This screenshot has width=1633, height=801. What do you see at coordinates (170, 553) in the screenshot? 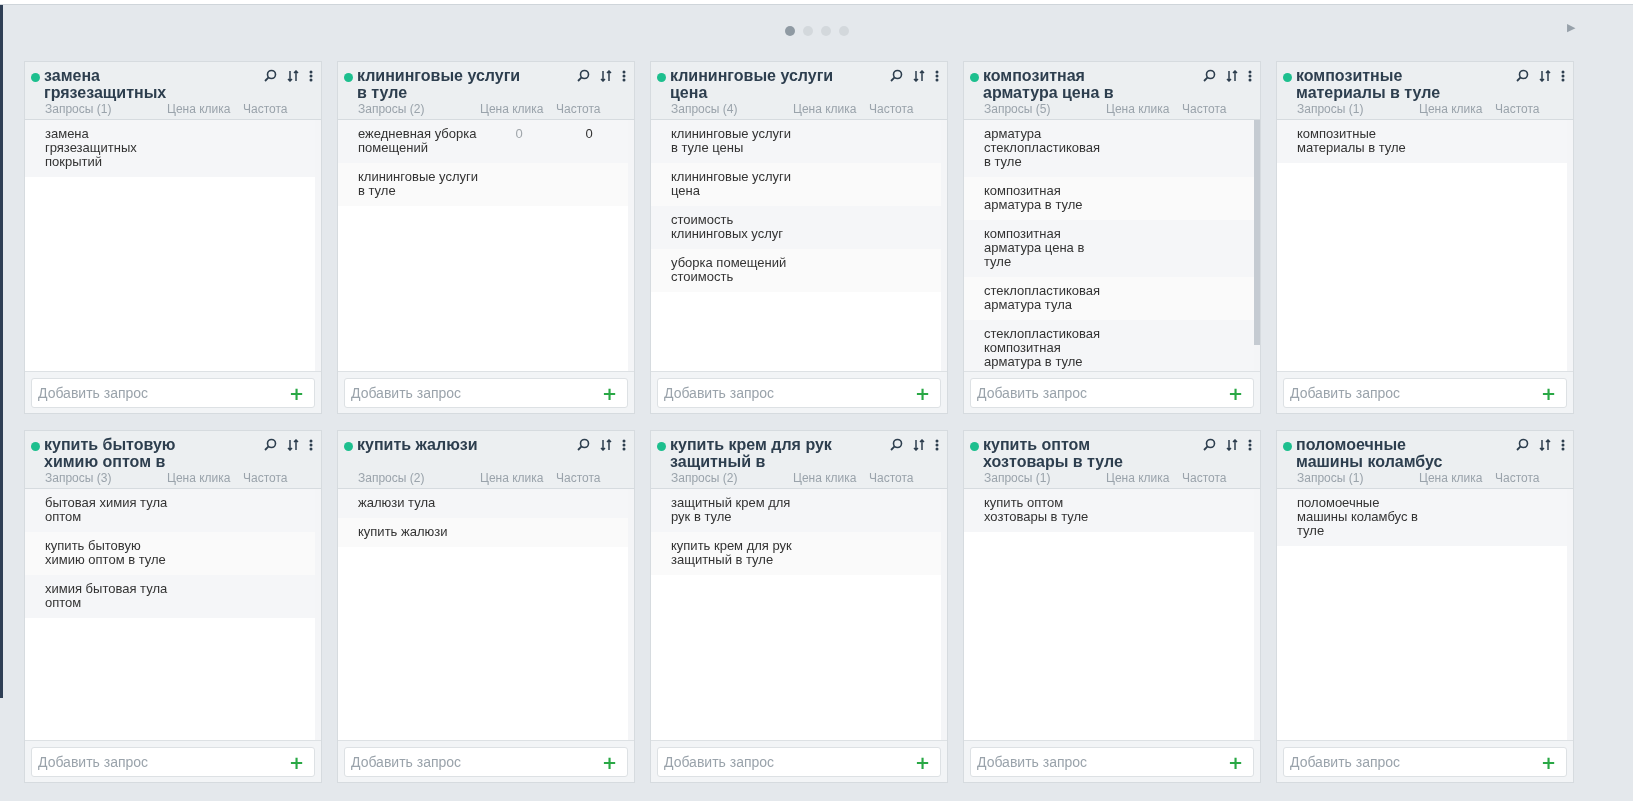
I see `query-row: купить бытовую химию оптом в туле` at bounding box center [170, 553].